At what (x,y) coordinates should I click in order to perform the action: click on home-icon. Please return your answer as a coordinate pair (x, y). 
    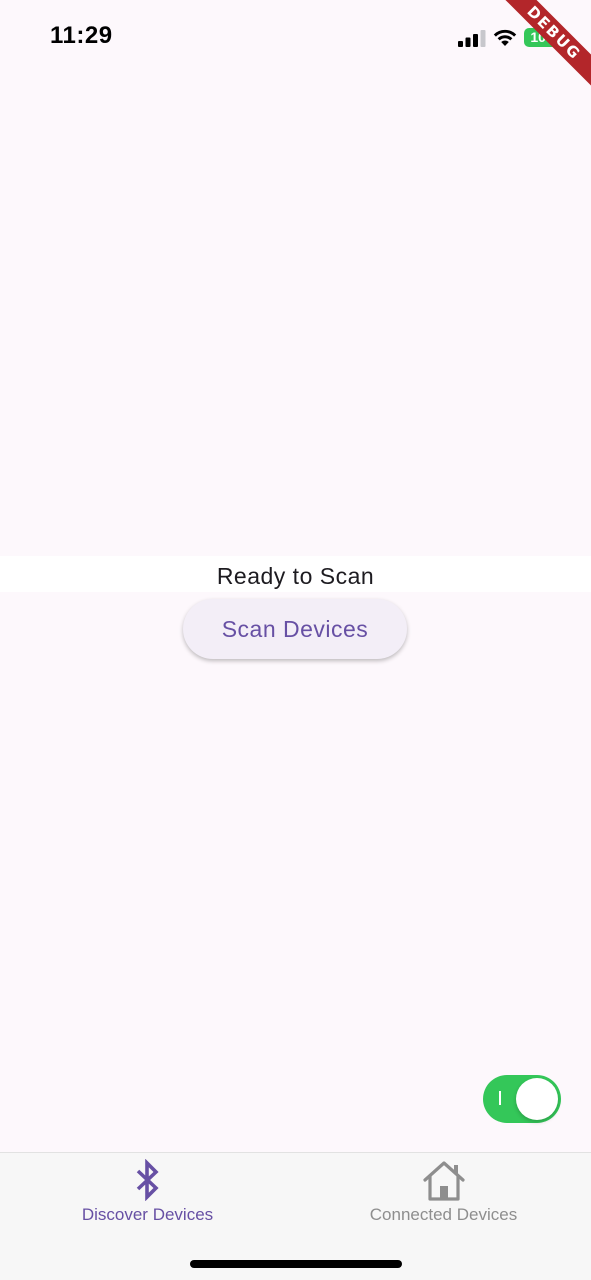
    Looking at the image, I should click on (443, 1181).